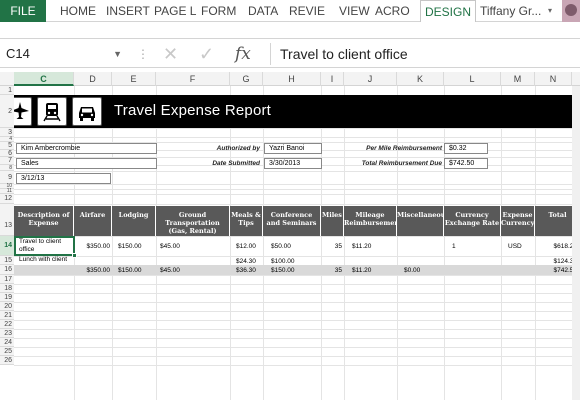 The height and width of the screenshot is (400, 580). Describe the element at coordinates (44, 221) in the screenshot. I see `header-description: Description of Expense` at that location.